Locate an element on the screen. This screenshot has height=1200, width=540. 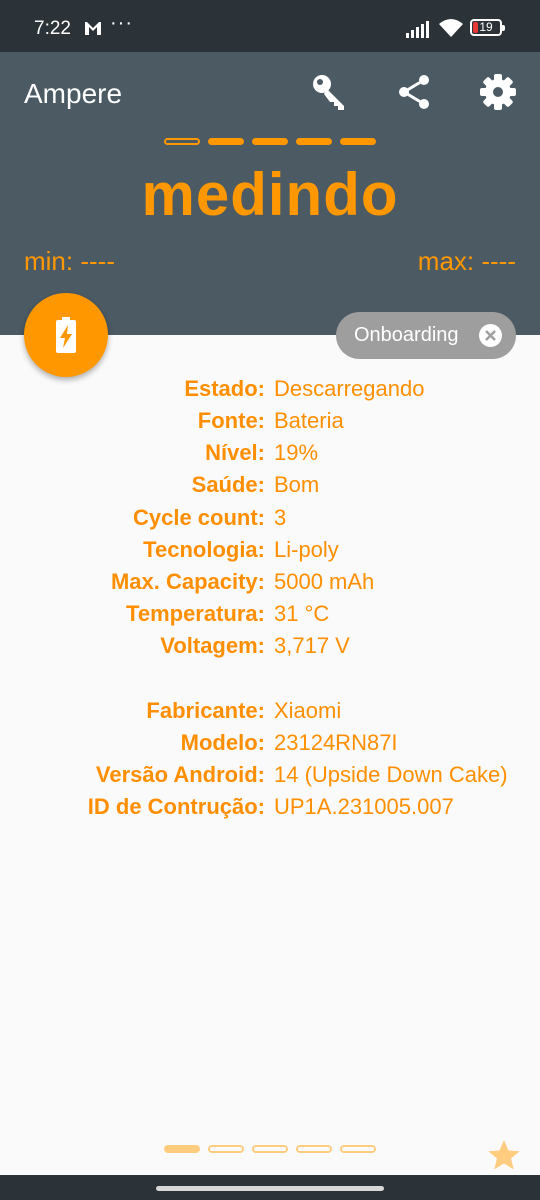
info-label: ID de Contrução: is located at coordinates (176, 806).